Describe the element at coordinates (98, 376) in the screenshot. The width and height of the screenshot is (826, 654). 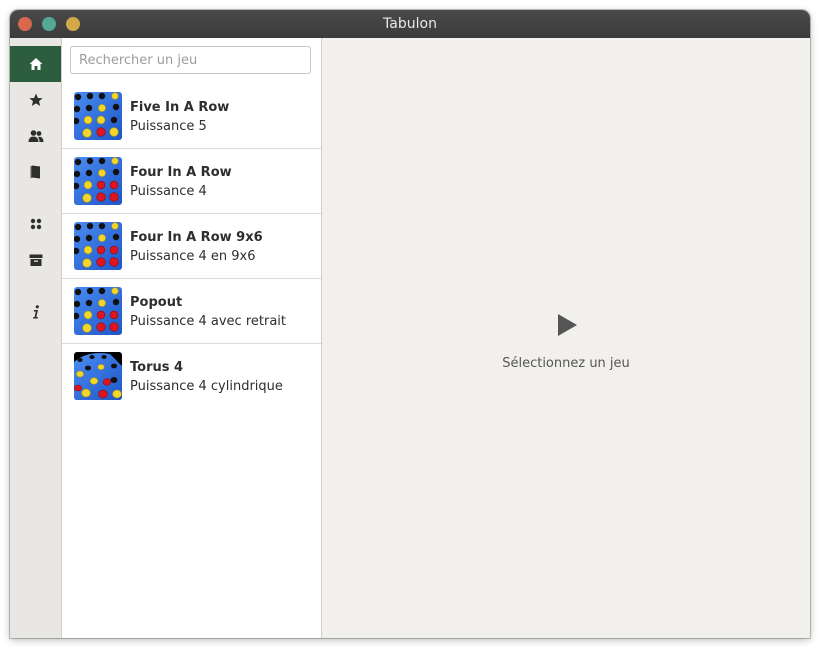
I see `torus-board-icon` at that location.